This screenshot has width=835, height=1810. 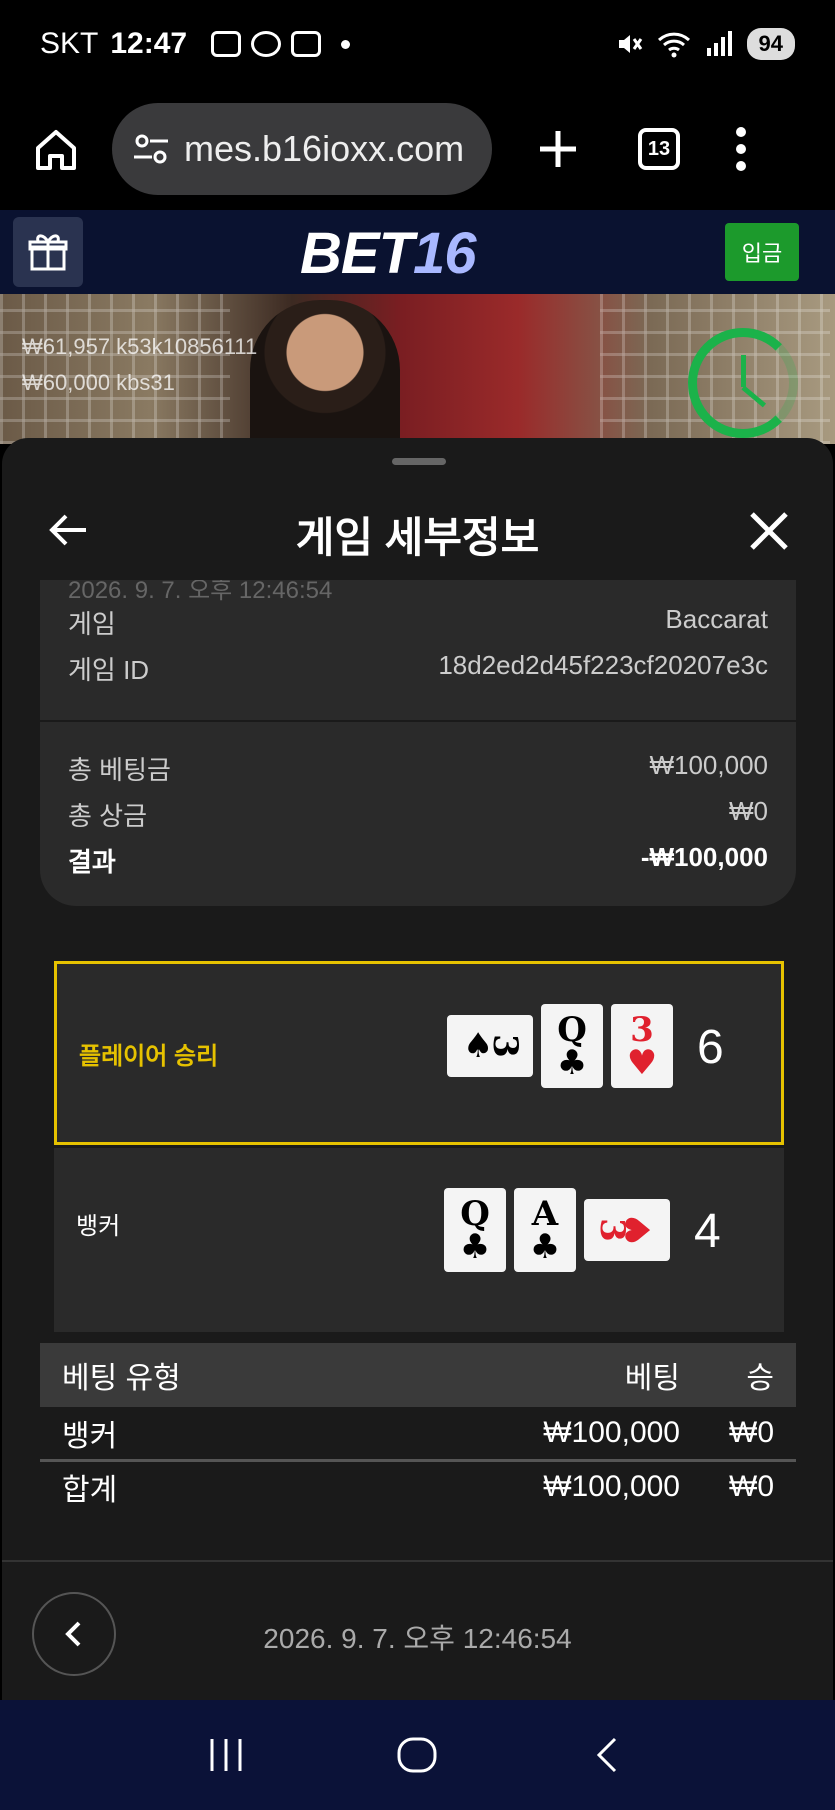 What do you see at coordinates (417, 44) in the screenshot?
I see `status-bar: SKT 12:47 94` at bounding box center [417, 44].